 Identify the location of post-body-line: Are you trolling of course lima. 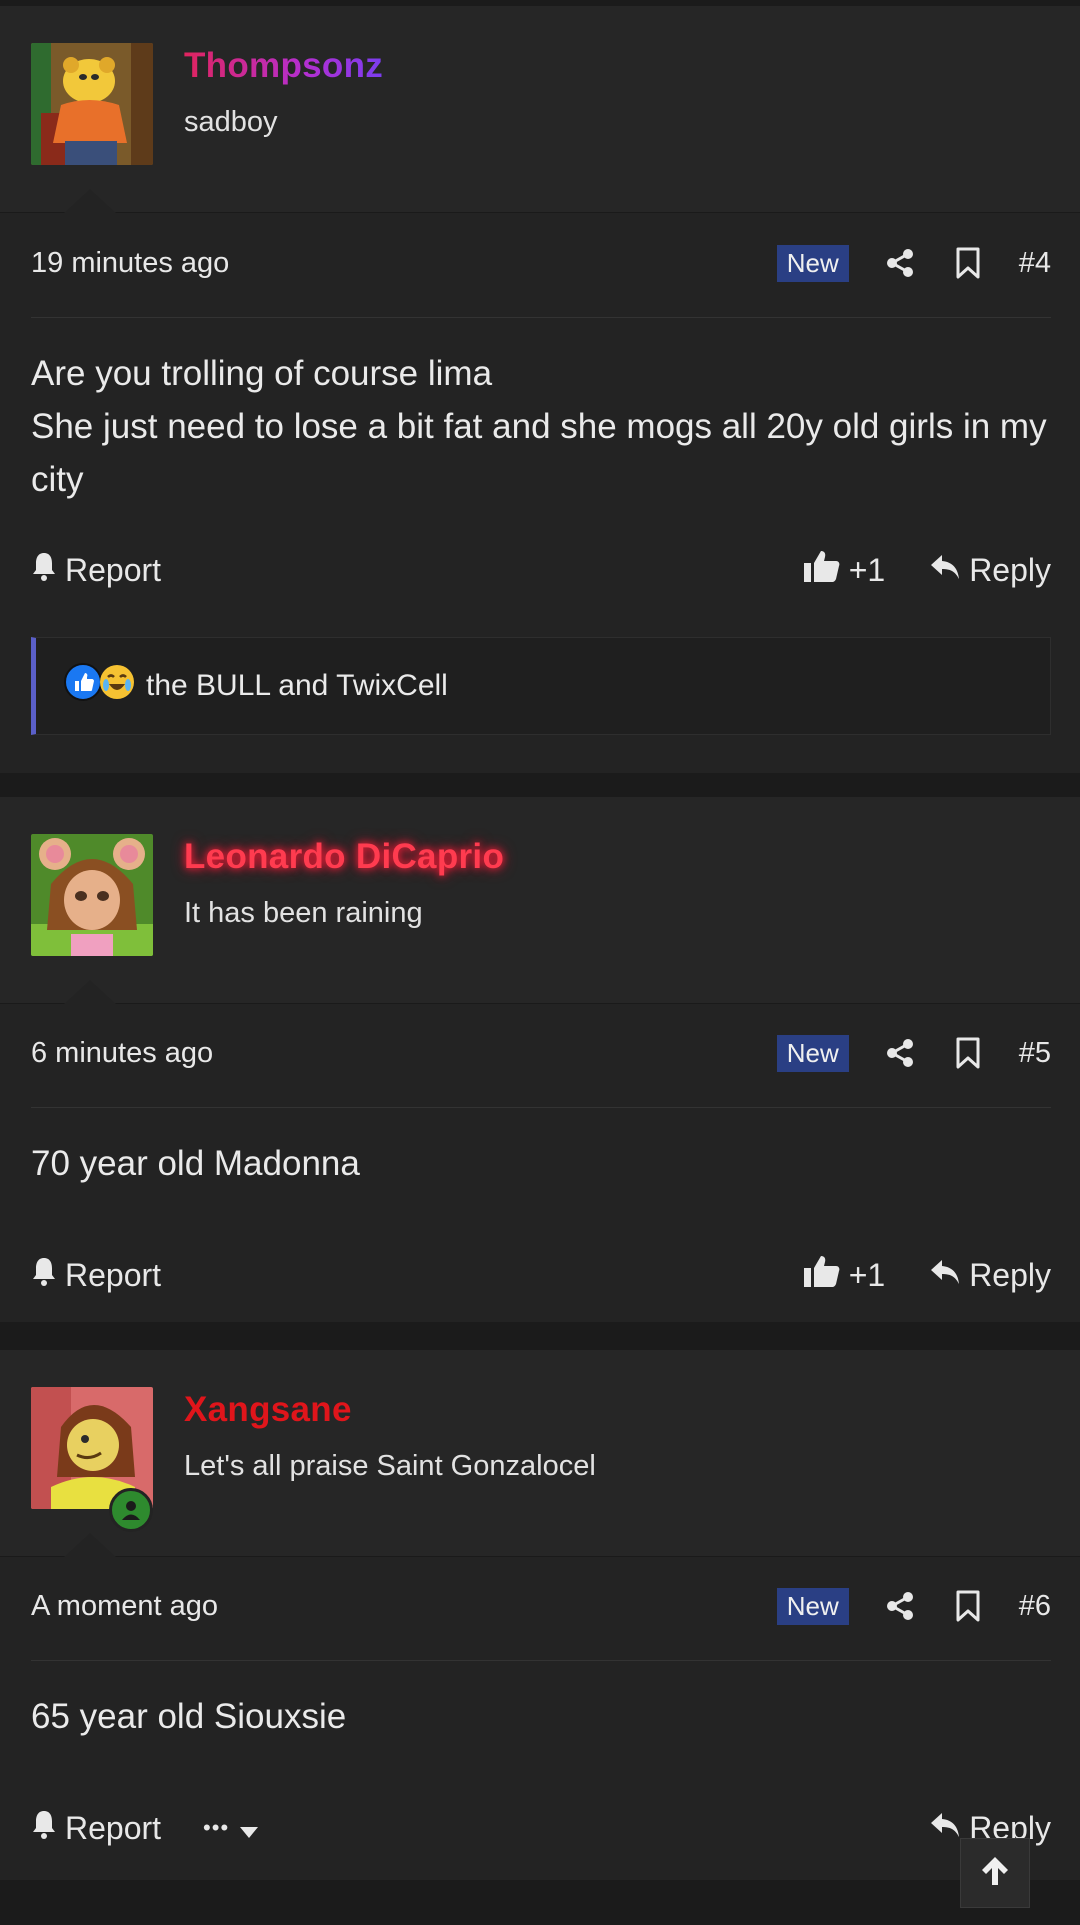
(262, 373).